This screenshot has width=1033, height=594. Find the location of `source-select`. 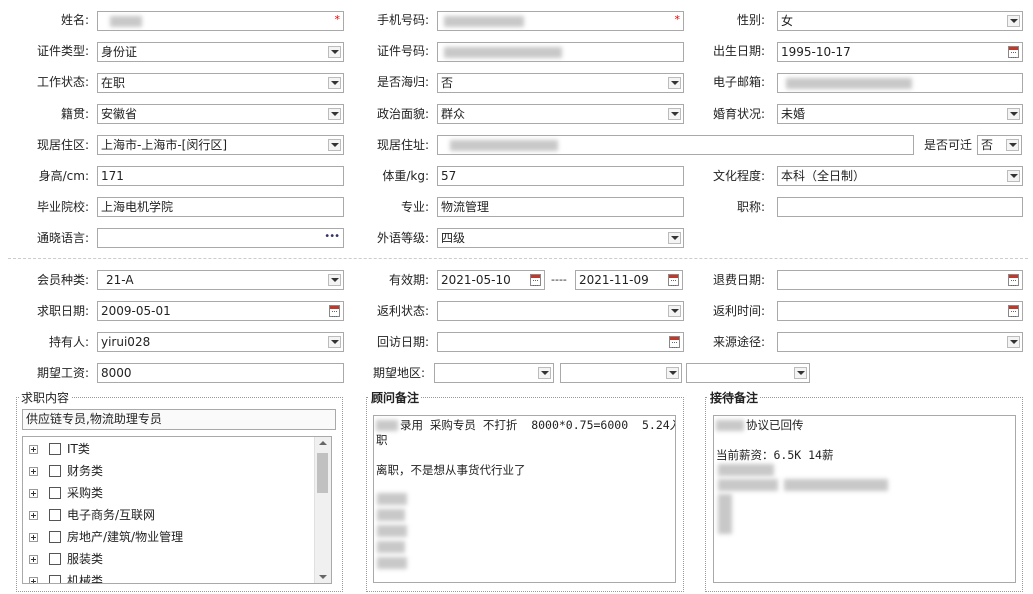

source-select is located at coordinates (900, 342).